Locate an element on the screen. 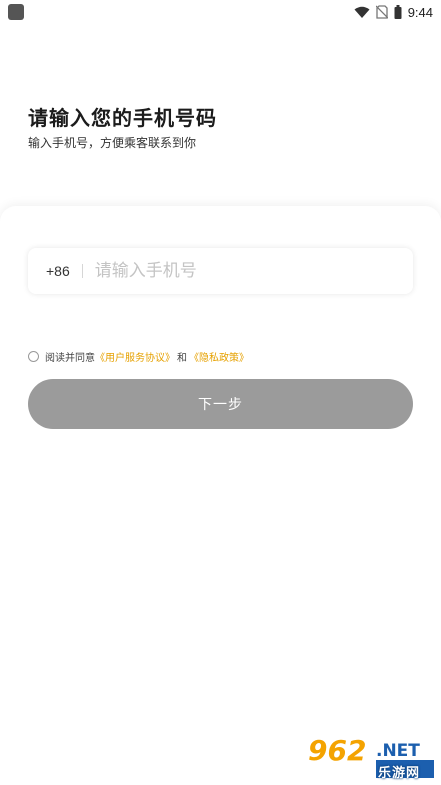 Image resolution: width=441 pixels, height=785 pixels. page-title: 请输入您的手机号码 is located at coordinates (122, 118).